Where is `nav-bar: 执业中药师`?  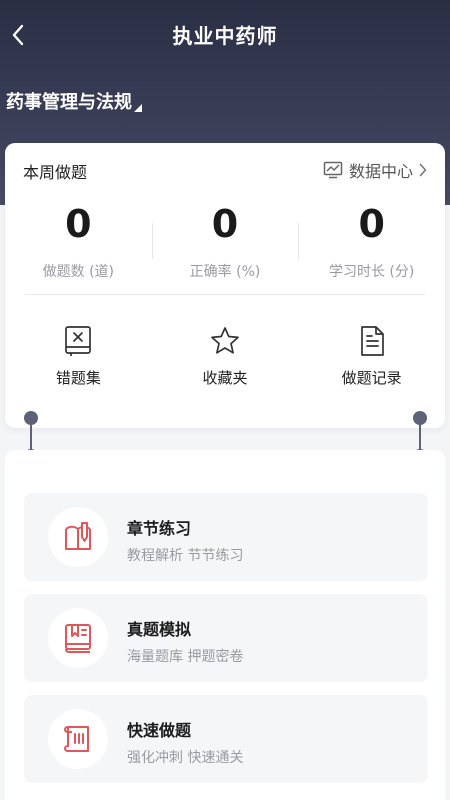
nav-bar: 执业中药师 is located at coordinates (225, 35).